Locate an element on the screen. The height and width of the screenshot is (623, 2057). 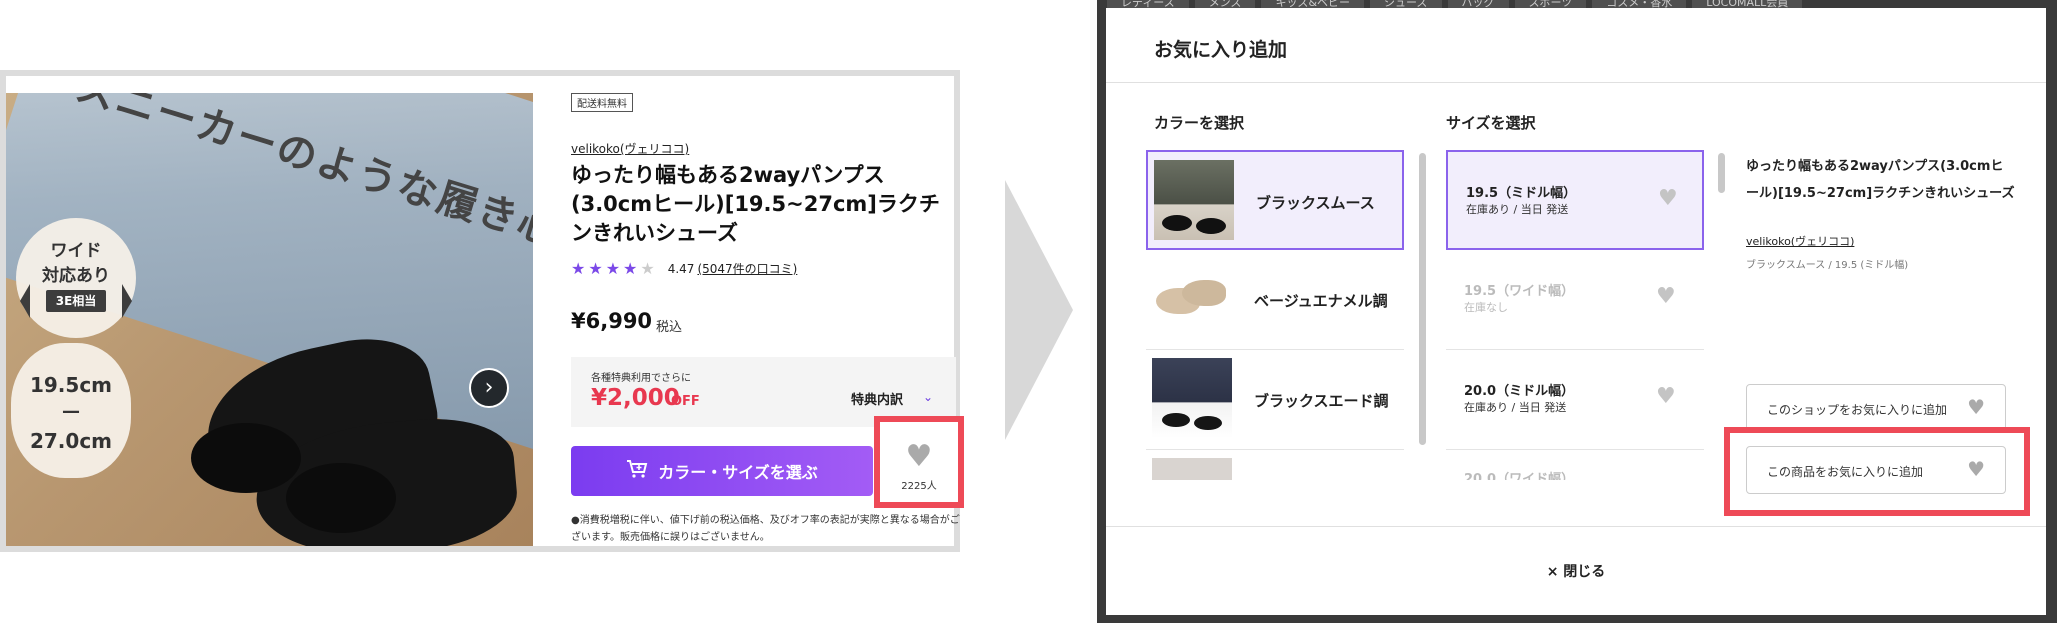
coupon-amount: ¥2,000 is located at coordinates (635, 398).